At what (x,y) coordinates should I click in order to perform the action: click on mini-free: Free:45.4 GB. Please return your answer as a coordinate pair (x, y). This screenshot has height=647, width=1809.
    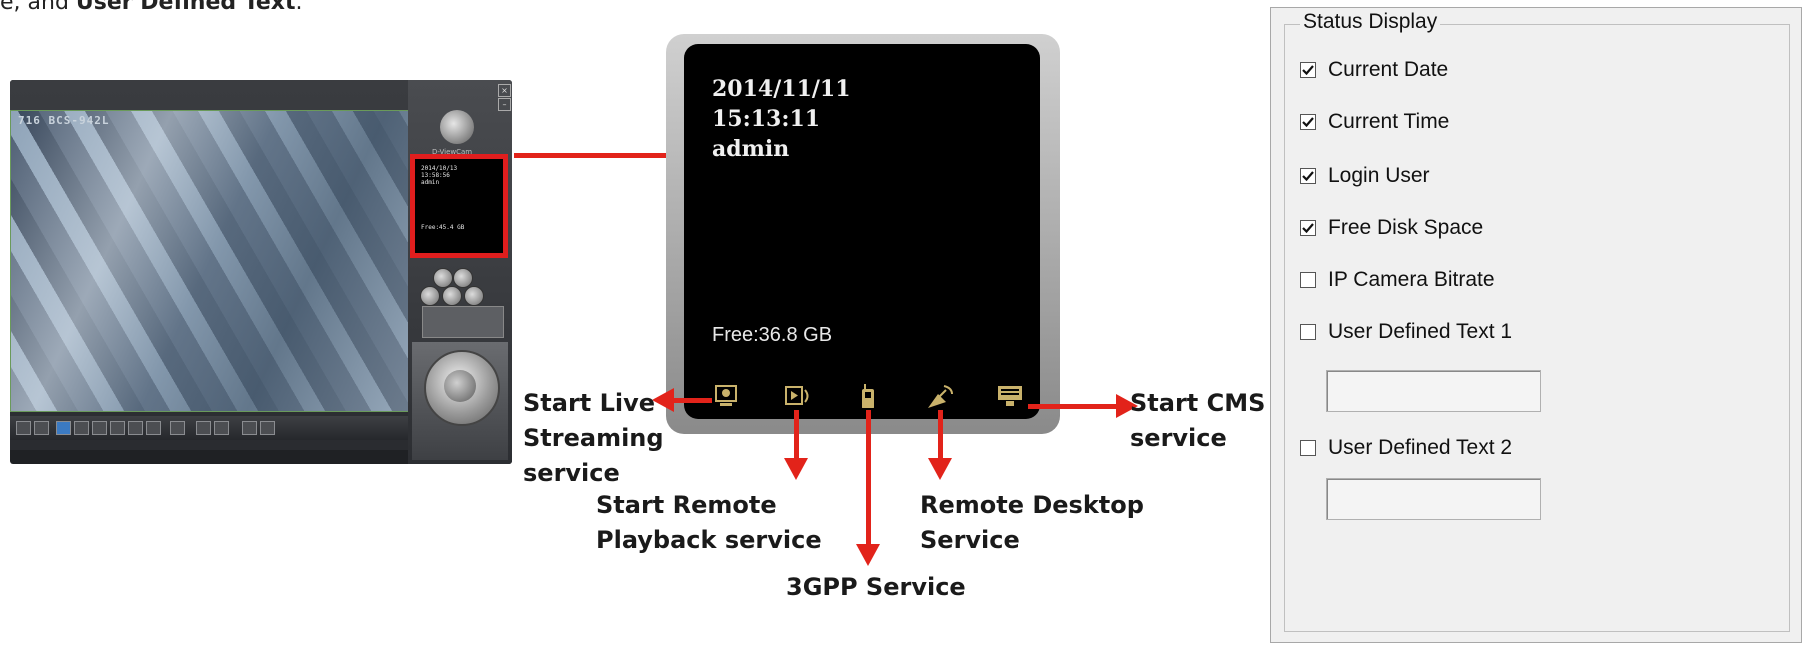
    Looking at the image, I should click on (443, 227).